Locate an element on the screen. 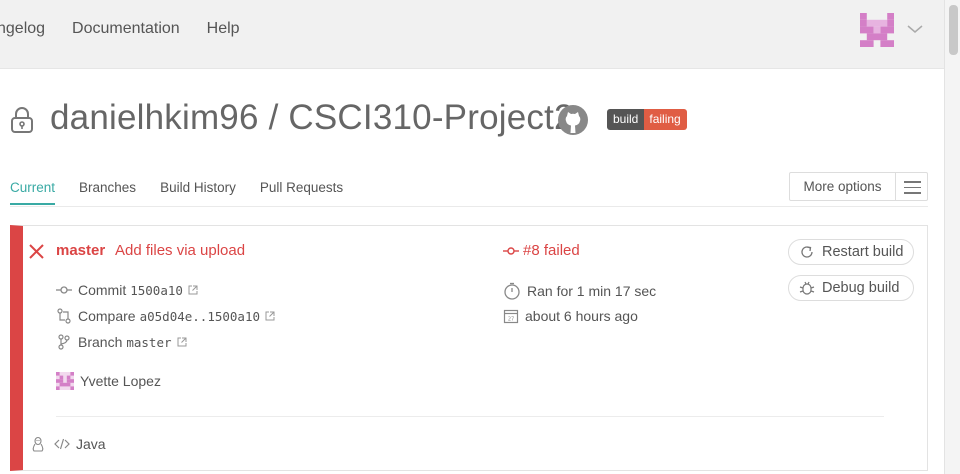  branch-icon is located at coordinates (64, 342).